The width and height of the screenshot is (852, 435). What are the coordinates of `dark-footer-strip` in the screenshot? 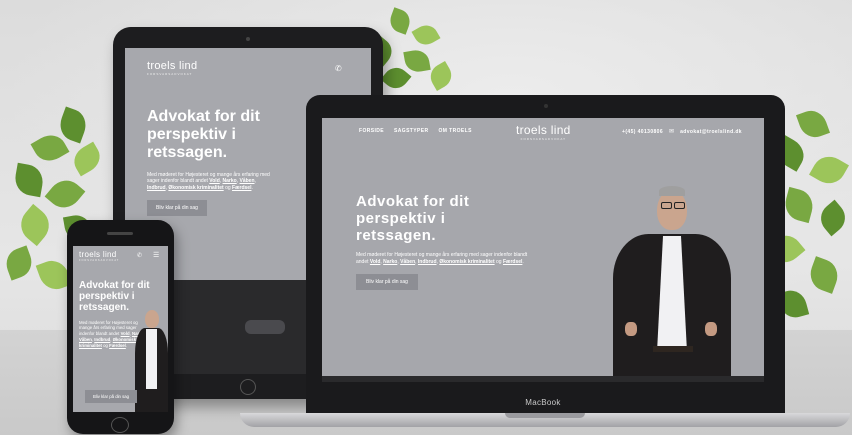 It's located at (543, 379).